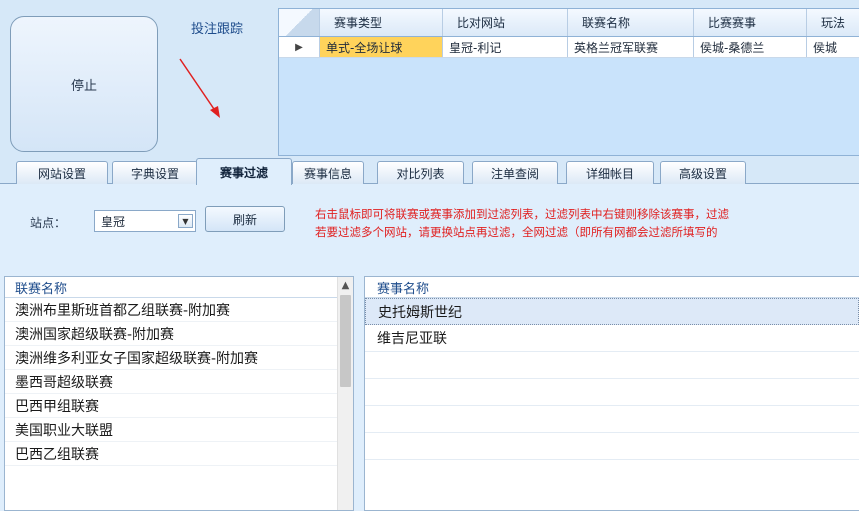 This screenshot has height=511, width=859. I want to click on table-cell: 单式-全场让球, so click(381, 47).